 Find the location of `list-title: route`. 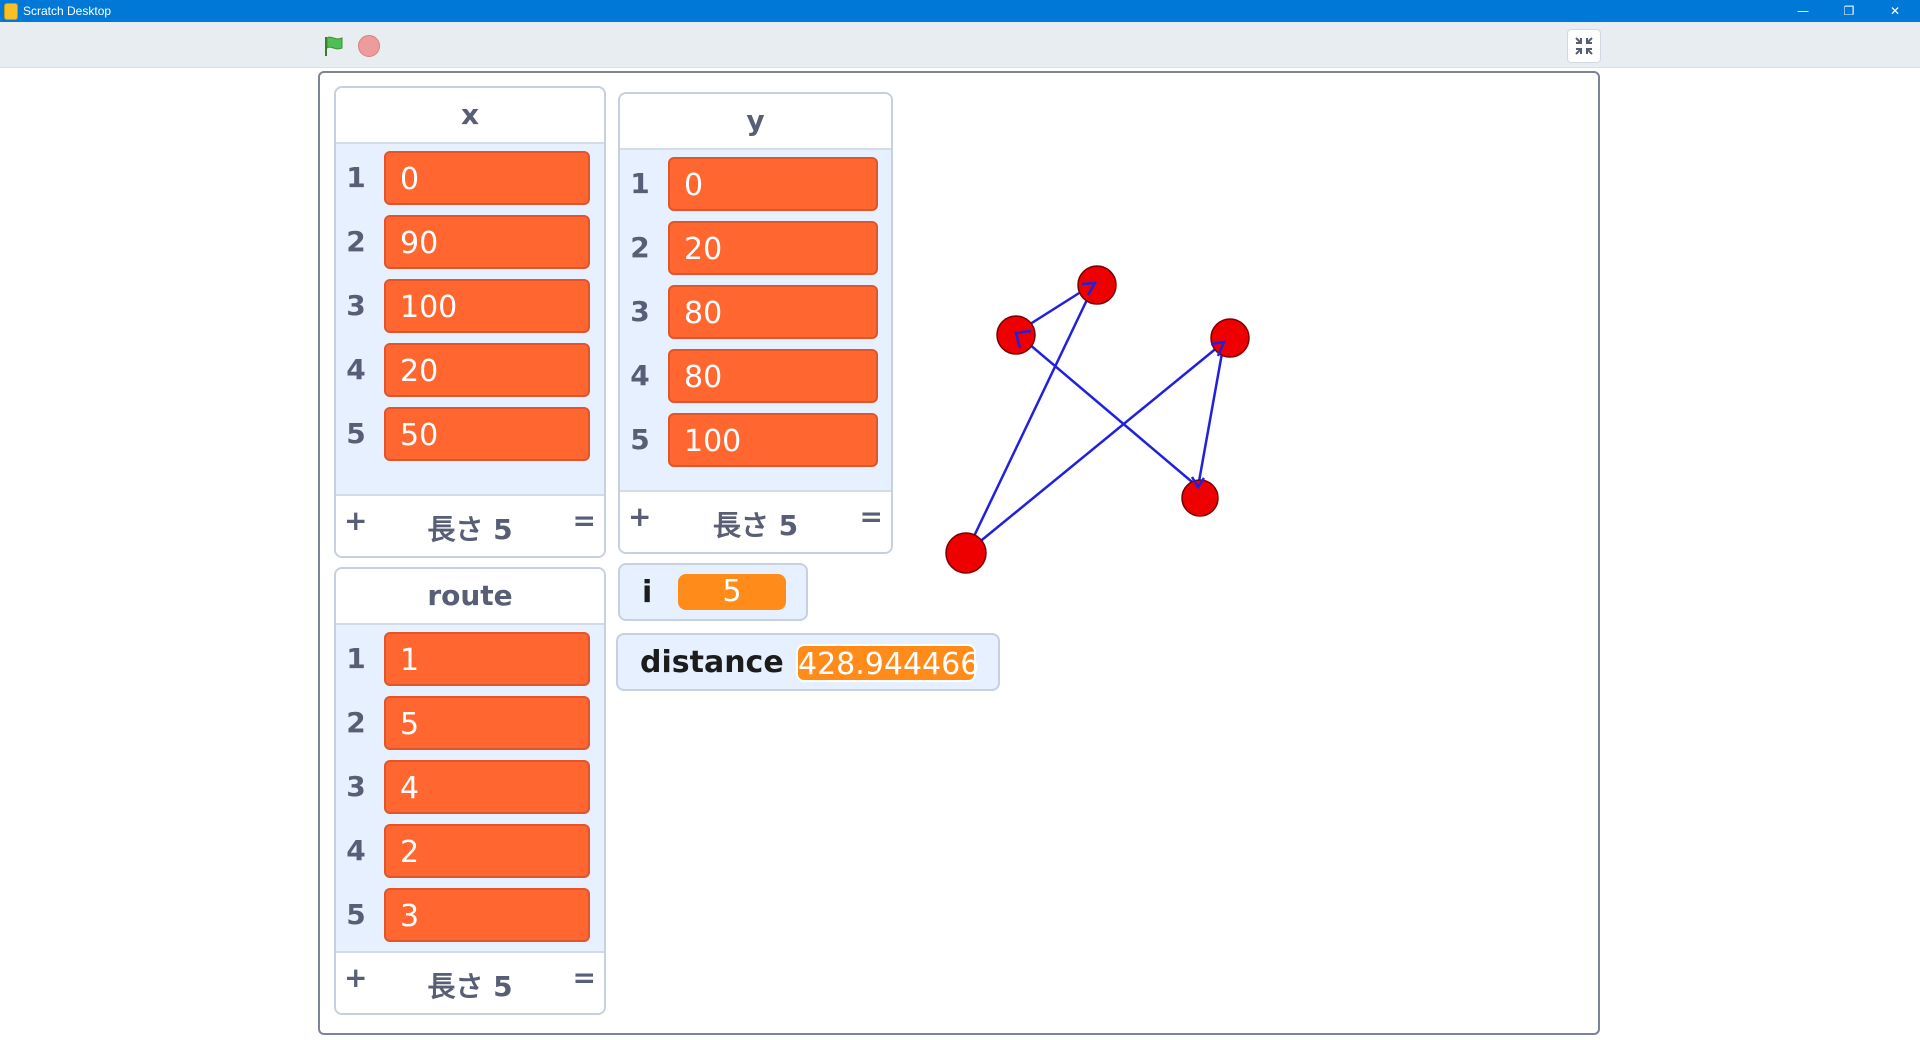

list-title: route is located at coordinates (470, 597).